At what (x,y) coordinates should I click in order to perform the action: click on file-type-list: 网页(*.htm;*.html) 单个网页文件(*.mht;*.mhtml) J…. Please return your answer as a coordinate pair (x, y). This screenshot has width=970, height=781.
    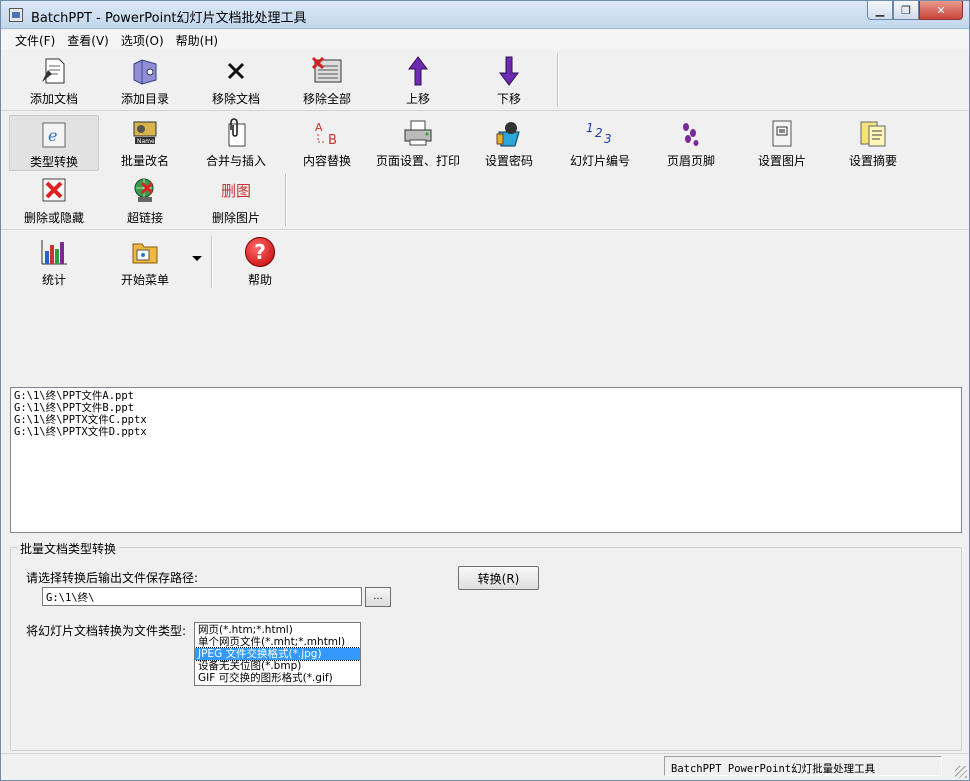
    Looking at the image, I should click on (277, 654).